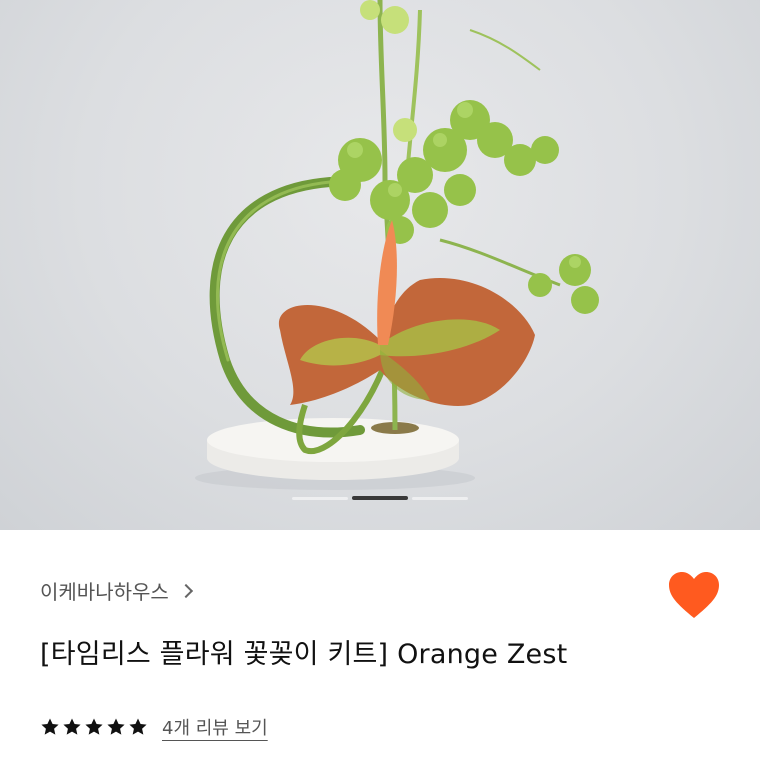 The width and height of the screenshot is (760, 760). What do you see at coordinates (185, 590) in the screenshot?
I see `chevron-right-icon` at bounding box center [185, 590].